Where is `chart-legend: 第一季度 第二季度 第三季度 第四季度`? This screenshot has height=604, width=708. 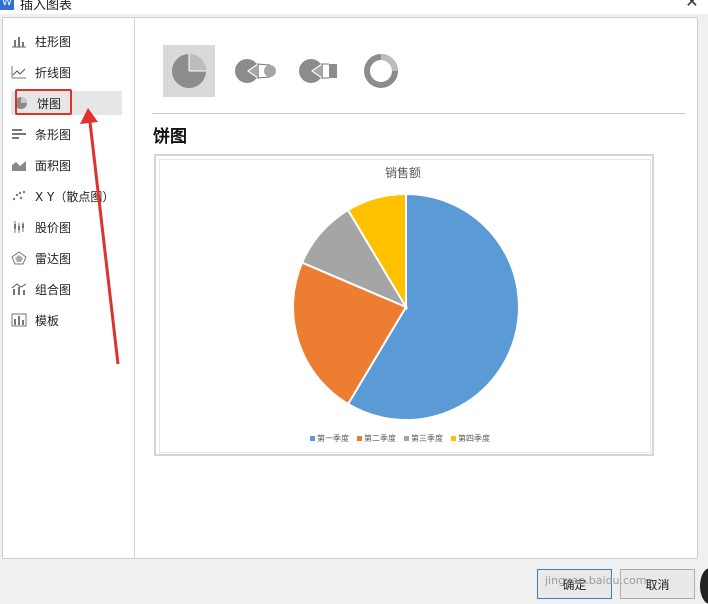 chart-legend: 第一季度 第二季度 第三季度 第四季度 is located at coordinates (400, 438).